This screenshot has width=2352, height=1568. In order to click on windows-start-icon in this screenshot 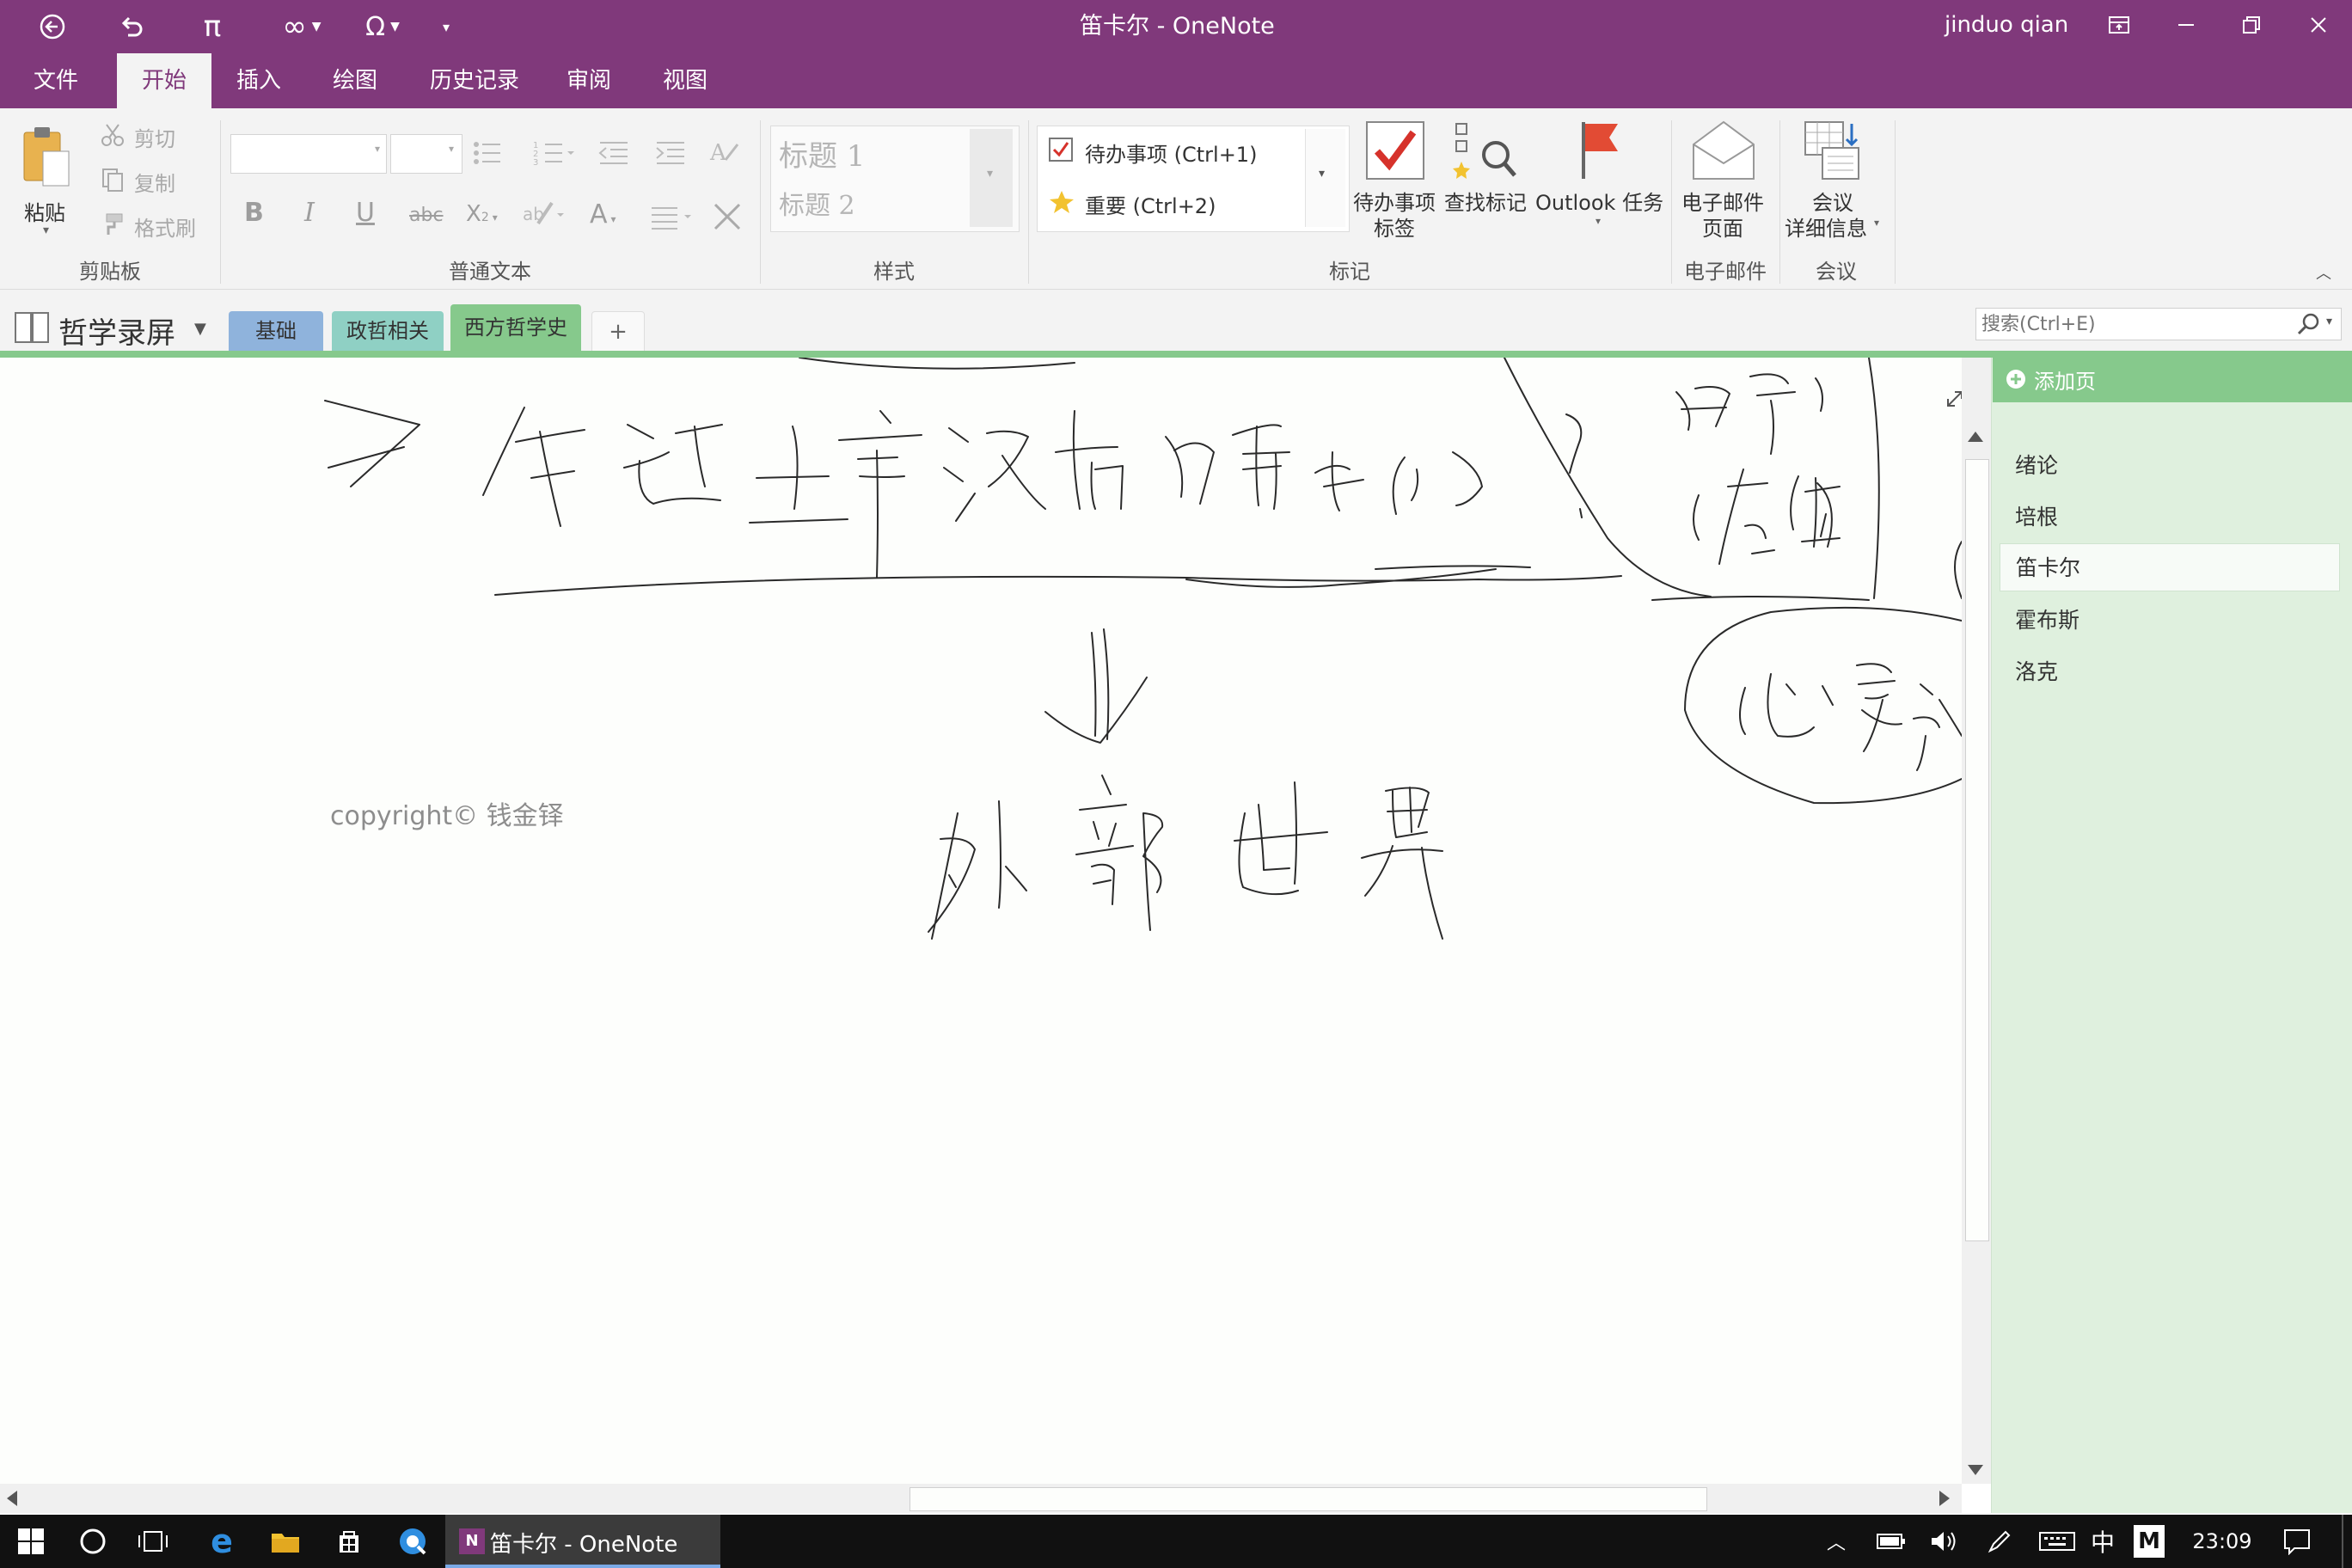, I will do `click(31, 1541)`.